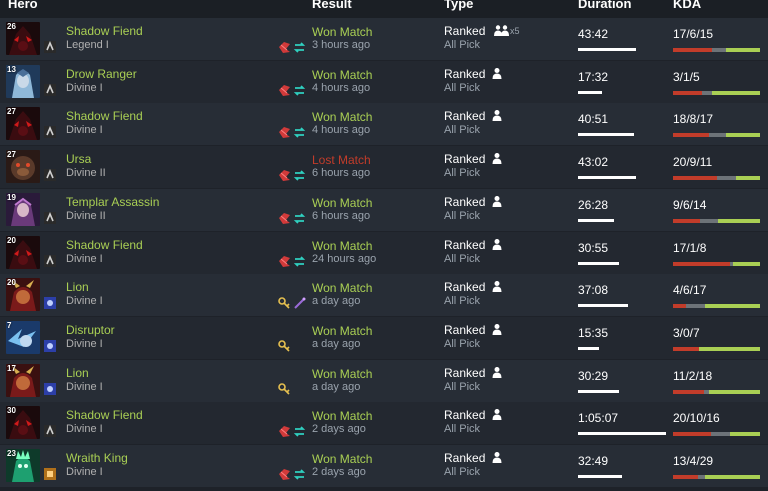 The width and height of the screenshot is (768, 491). I want to click on table-header: Hero Result Type Duration KDA, so click(384, 9).